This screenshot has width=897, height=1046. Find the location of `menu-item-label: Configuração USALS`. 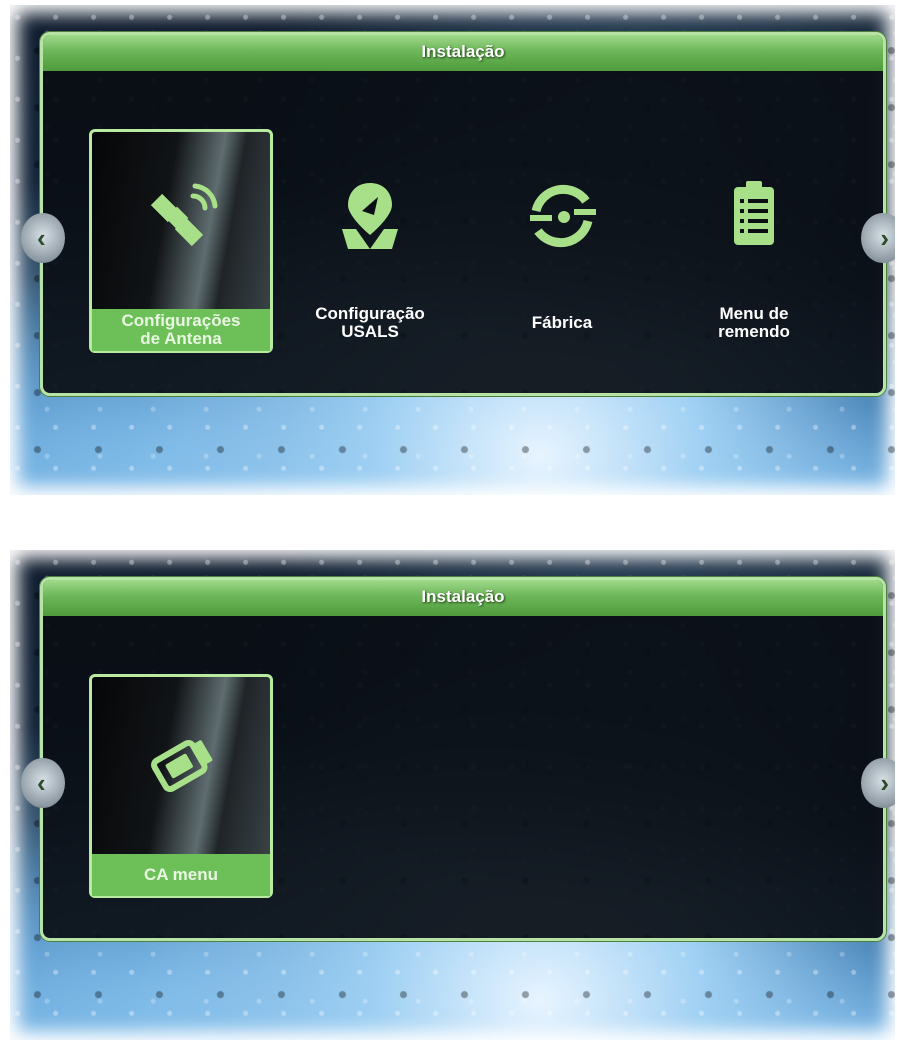

menu-item-label: Configuração USALS is located at coordinates (370, 322).